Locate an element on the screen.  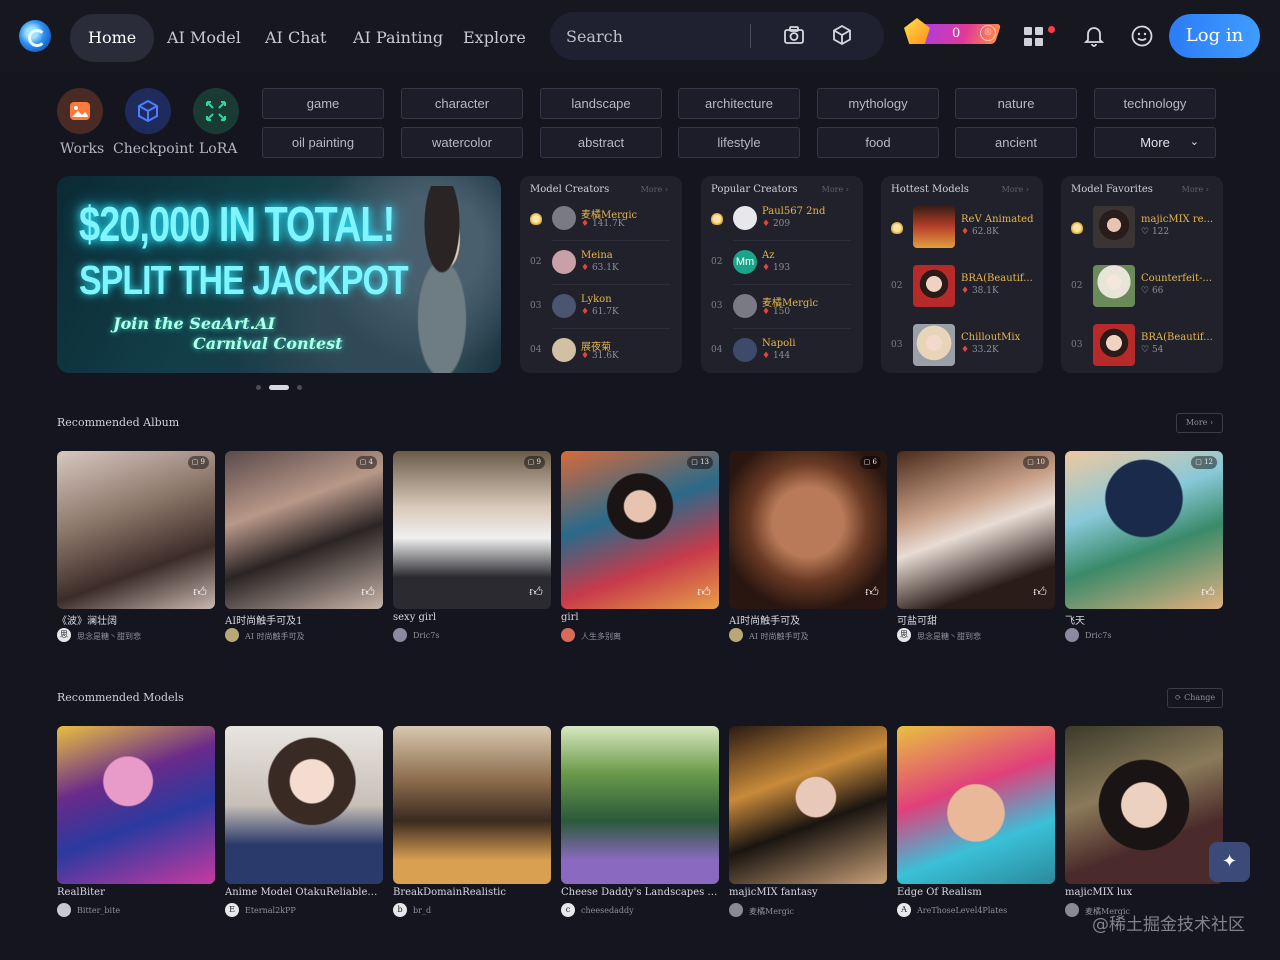
row-divider is located at coordinates (792, 240).